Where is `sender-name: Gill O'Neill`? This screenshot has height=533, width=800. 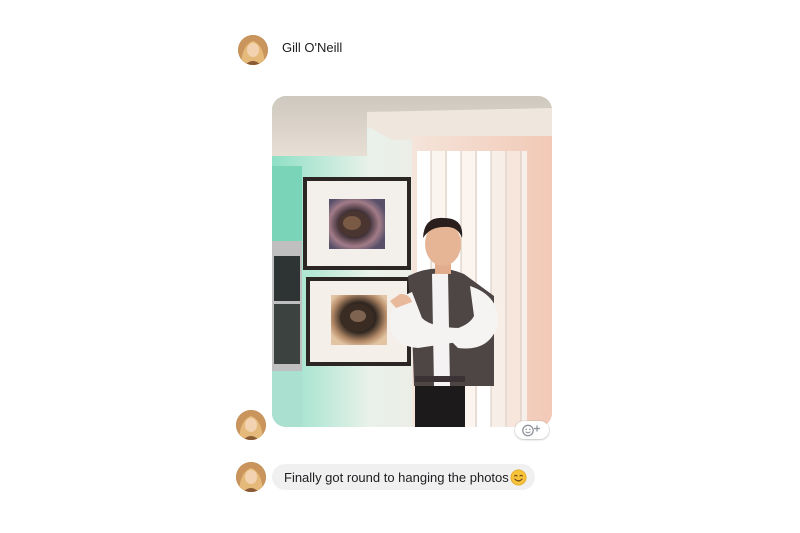 sender-name: Gill O'Neill is located at coordinates (312, 48).